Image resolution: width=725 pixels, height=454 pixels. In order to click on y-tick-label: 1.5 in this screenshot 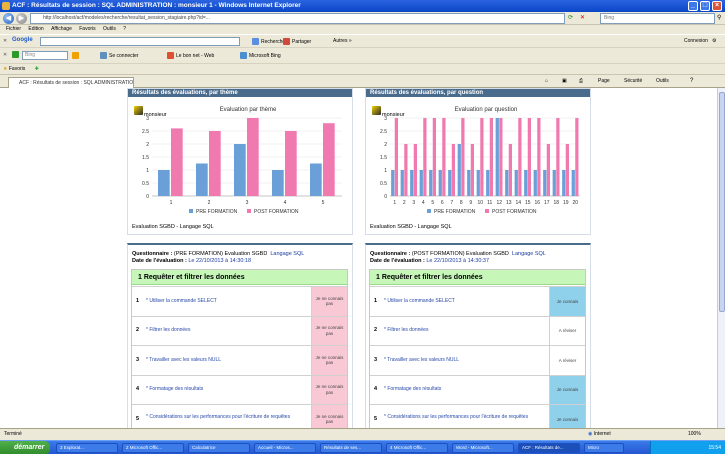, I will do `click(145, 158)`.